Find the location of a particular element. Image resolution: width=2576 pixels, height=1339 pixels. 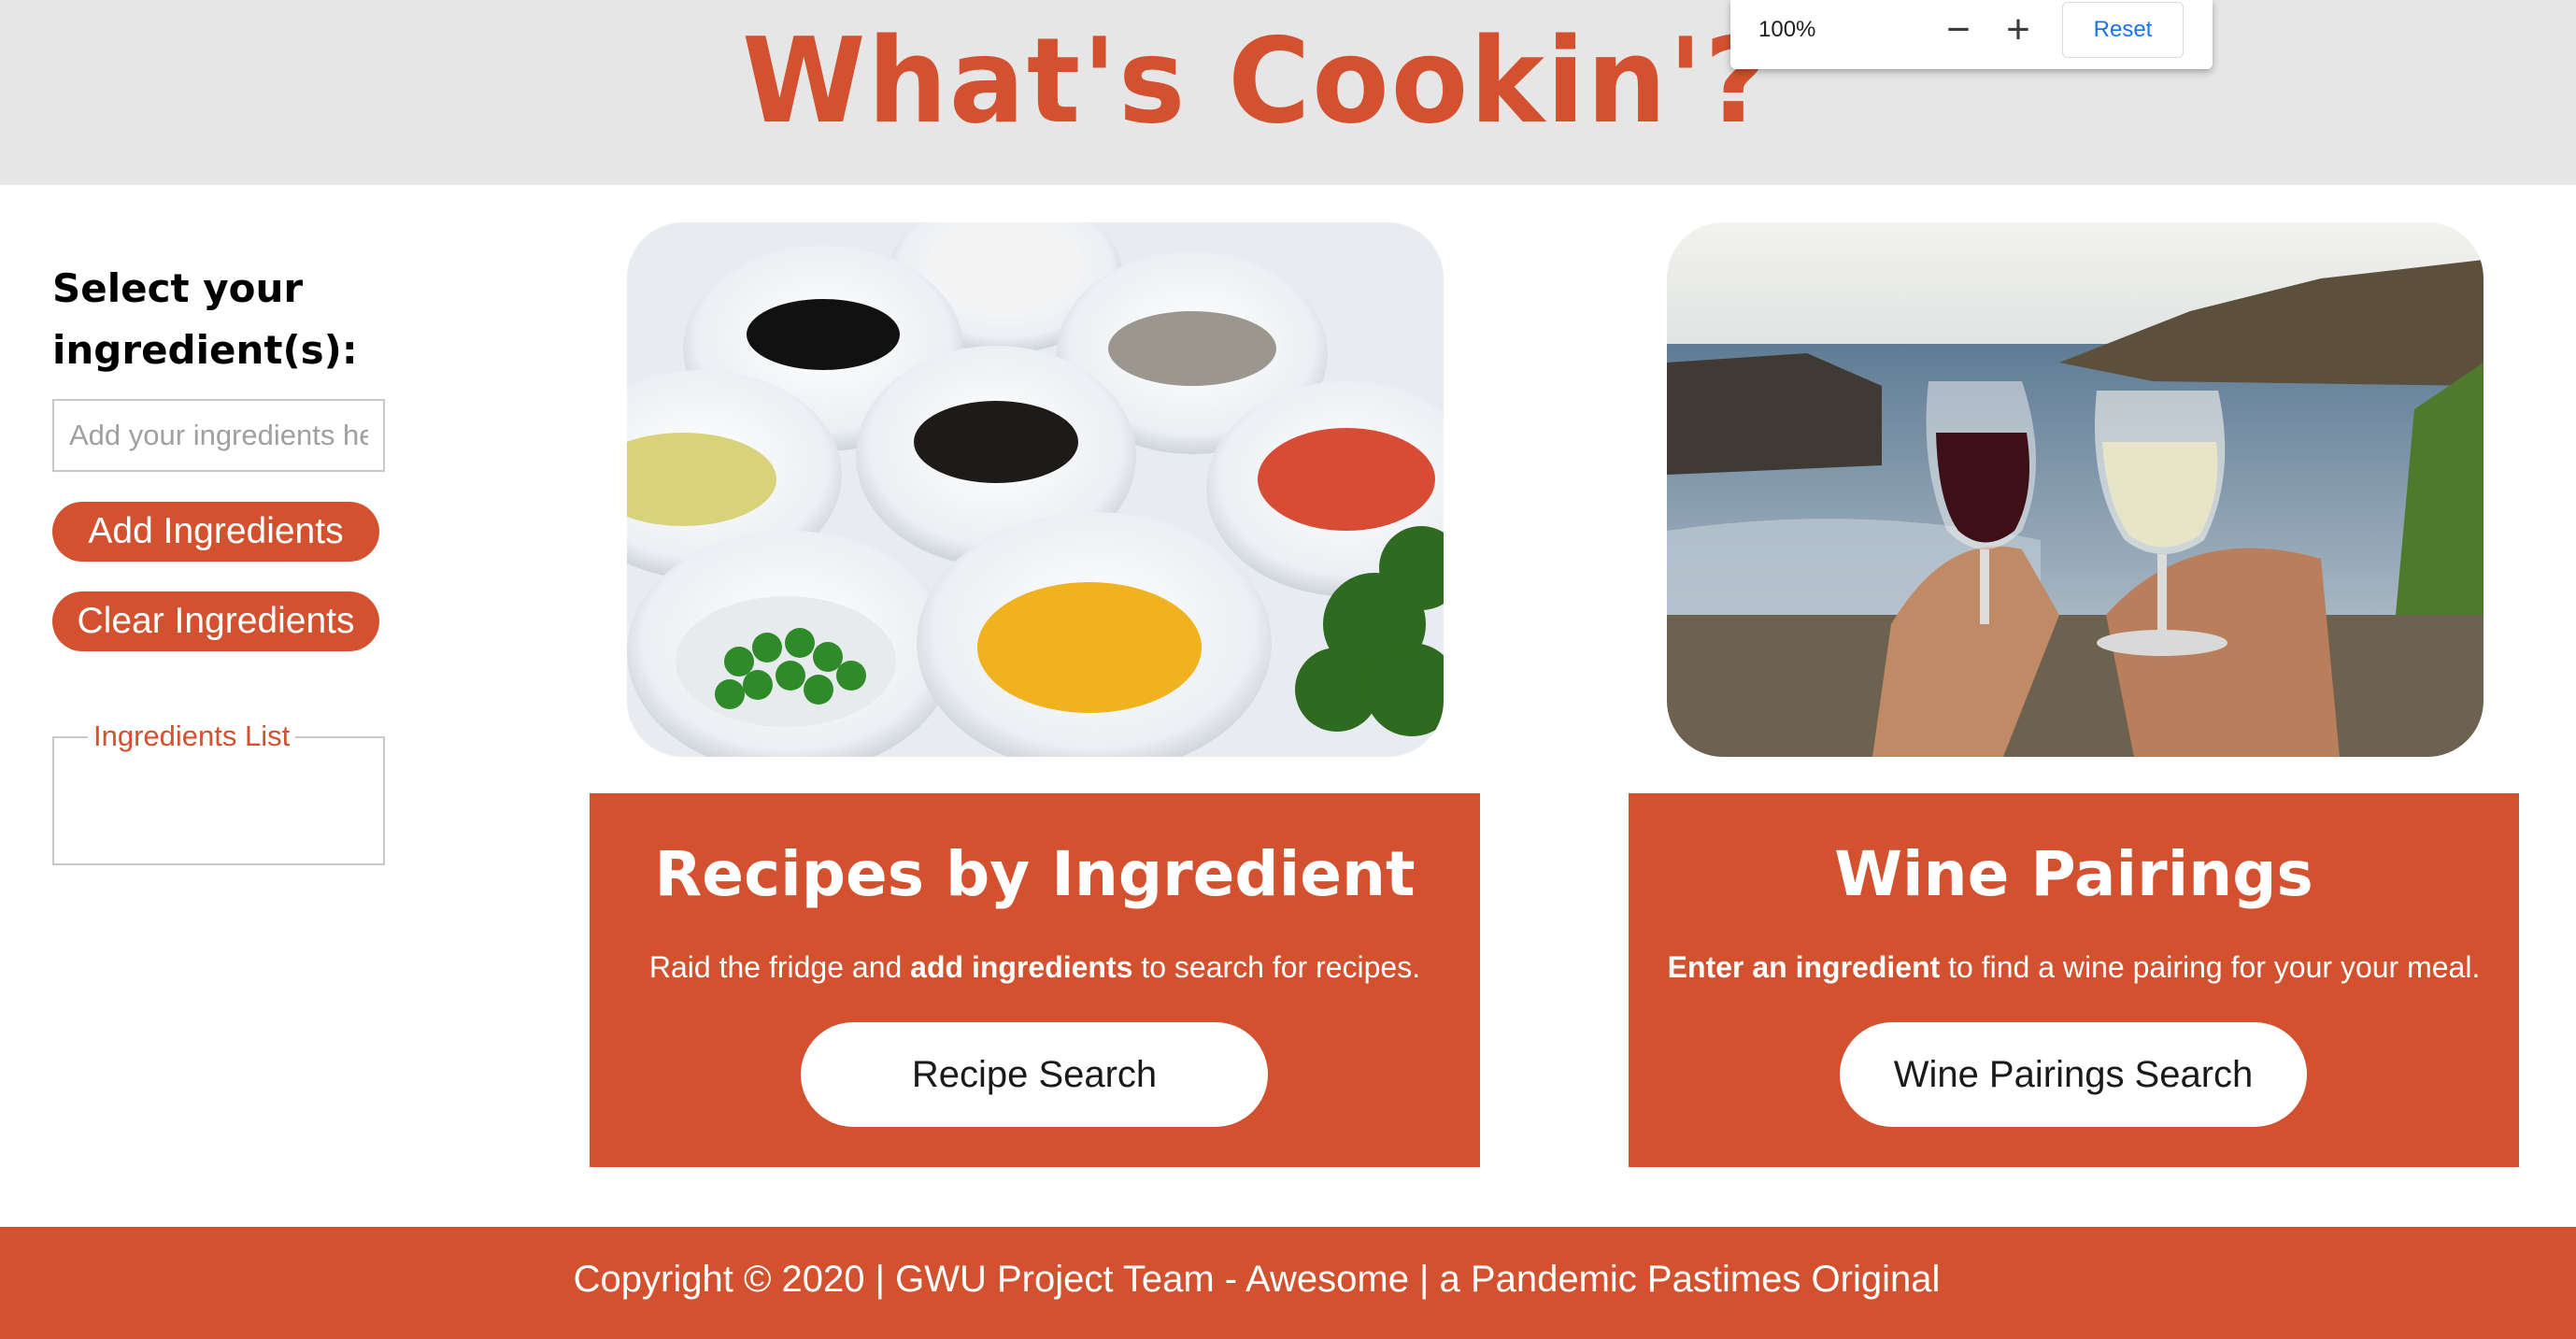

recipes-desc-prefix: Raid the fridge and is located at coordinates (780, 967).